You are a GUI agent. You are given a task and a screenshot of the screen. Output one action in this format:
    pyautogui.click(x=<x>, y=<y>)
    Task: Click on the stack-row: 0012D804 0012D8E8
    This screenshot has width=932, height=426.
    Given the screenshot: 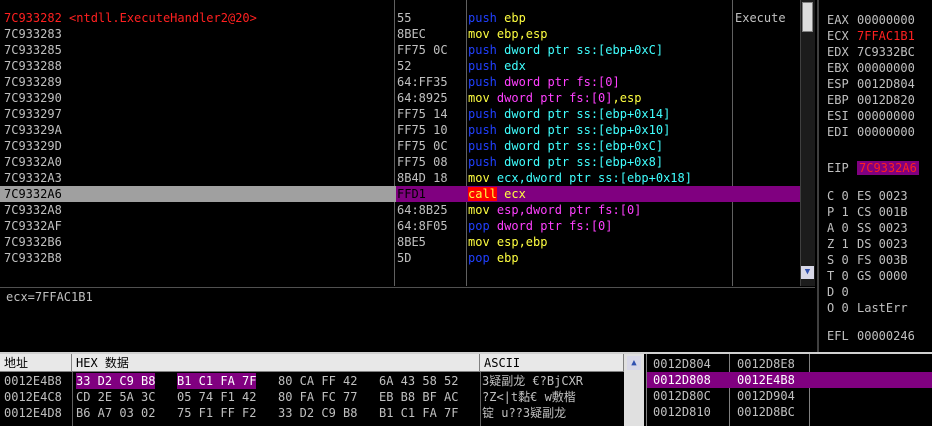 What is the action you would take?
    pyautogui.click(x=789, y=364)
    